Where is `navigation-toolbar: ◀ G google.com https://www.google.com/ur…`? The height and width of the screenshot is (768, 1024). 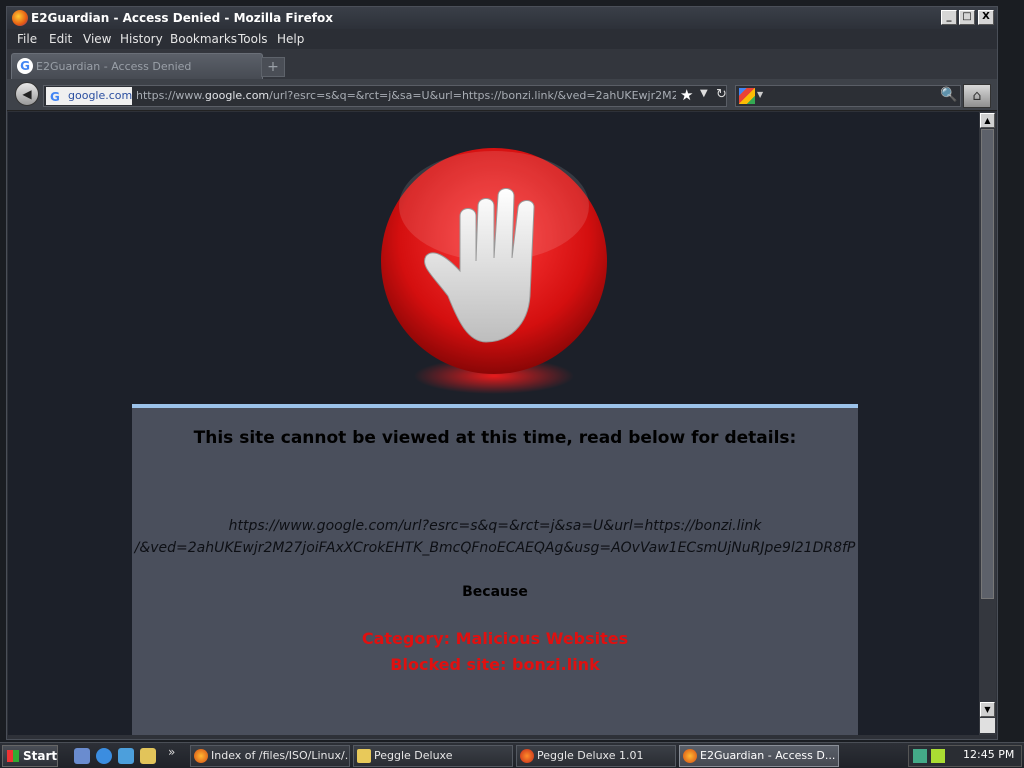
navigation-toolbar: ◀ G google.com https://www.google.com/ur… is located at coordinates (502, 95).